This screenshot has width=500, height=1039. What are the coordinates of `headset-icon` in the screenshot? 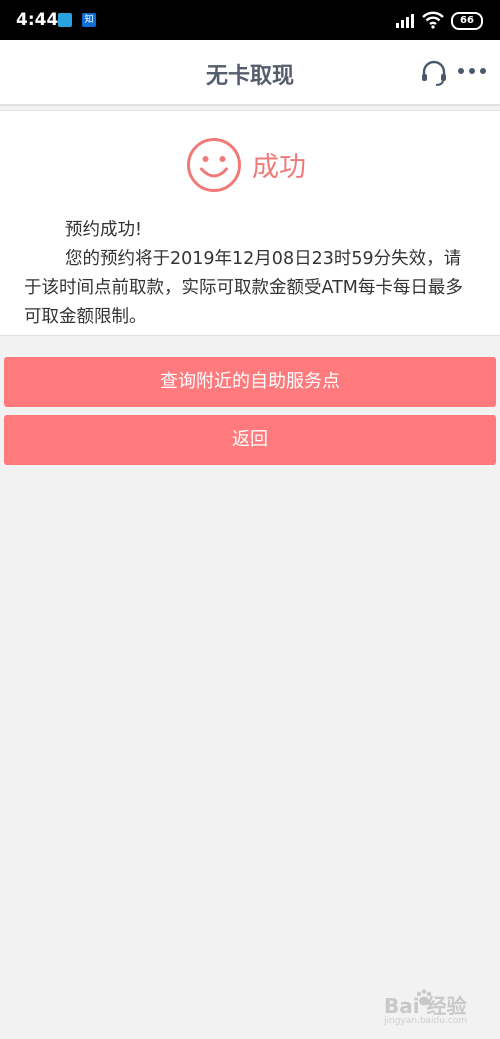 It's located at (434, 73).